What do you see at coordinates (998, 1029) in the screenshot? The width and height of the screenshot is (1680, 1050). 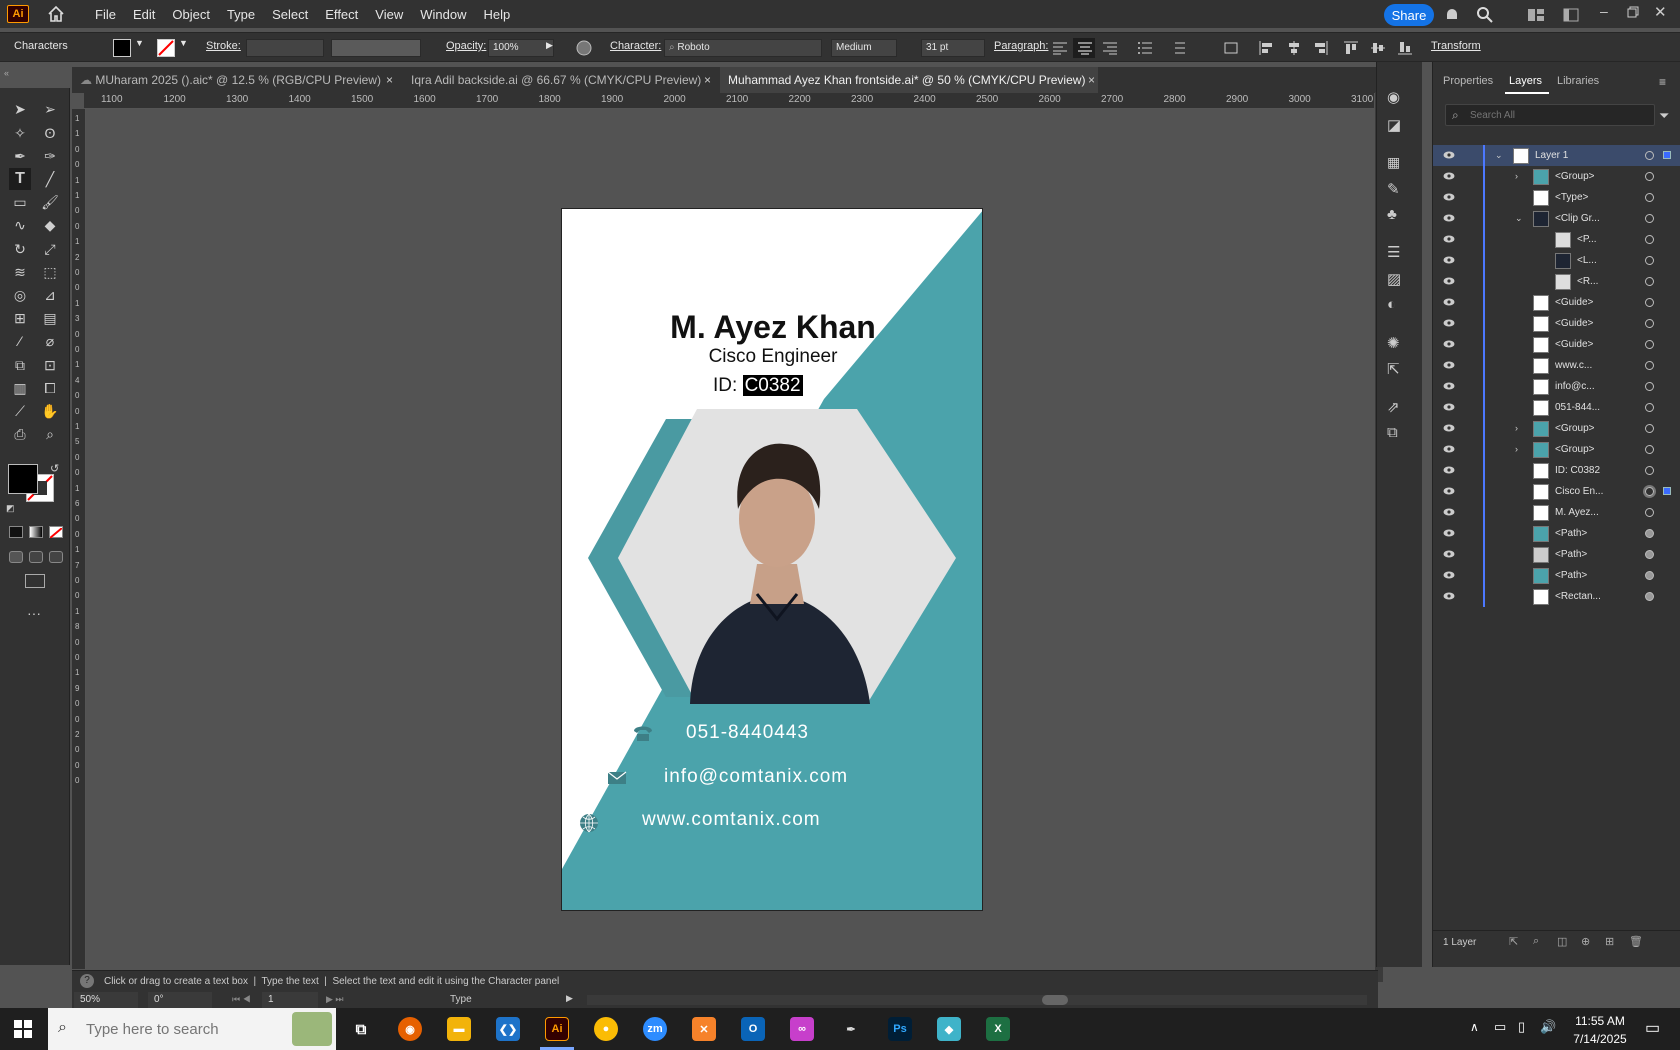 I see `excel-icon: X` at bounding box center [998, 1029].